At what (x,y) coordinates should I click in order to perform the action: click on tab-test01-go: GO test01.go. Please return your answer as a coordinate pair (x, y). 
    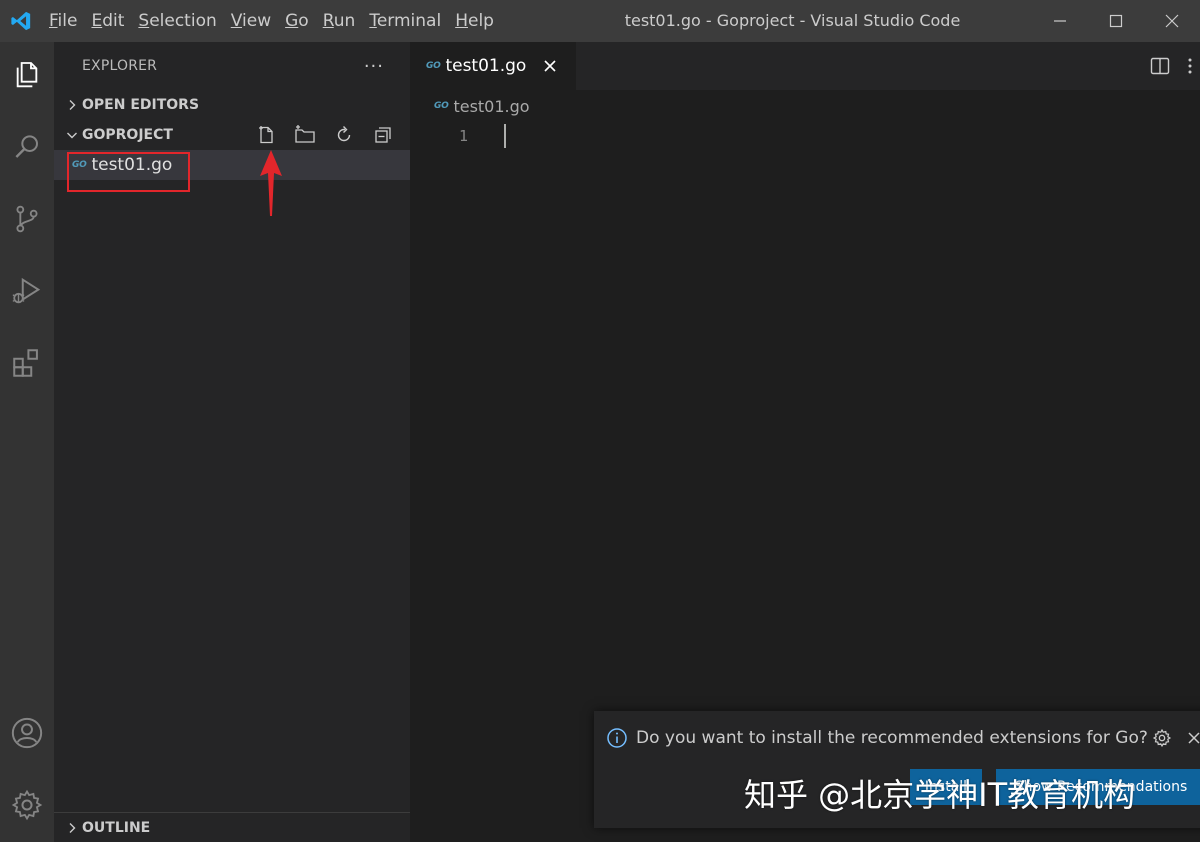
    Looking at the image, I should click on (493, 66).